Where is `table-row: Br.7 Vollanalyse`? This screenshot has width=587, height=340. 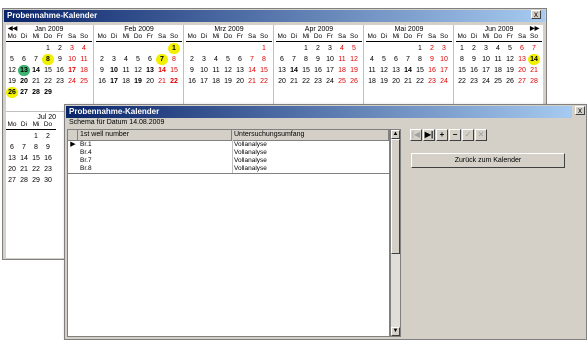 table-row: Br.7 Vollanalyse is located at coordinates (228, 161).